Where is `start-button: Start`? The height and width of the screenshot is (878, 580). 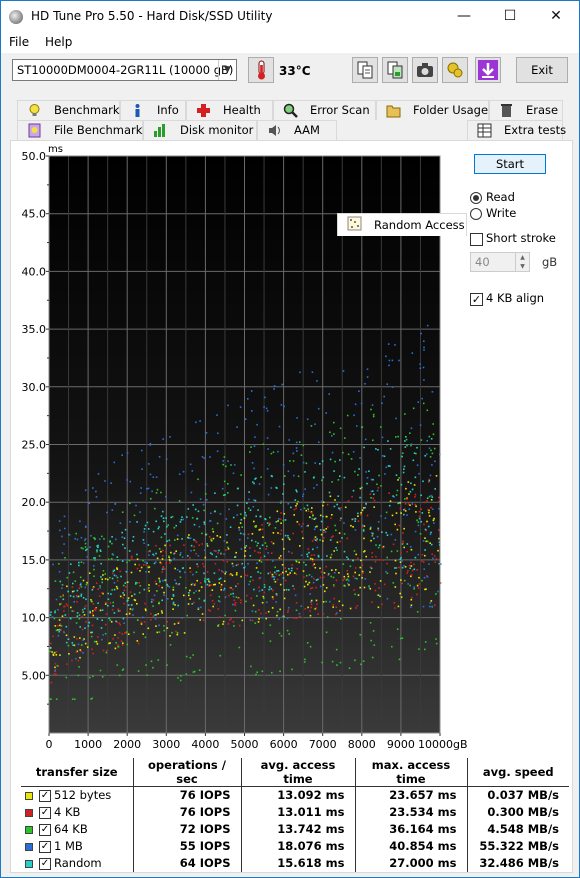 start-button: Start is located at coordinates (510, 164).